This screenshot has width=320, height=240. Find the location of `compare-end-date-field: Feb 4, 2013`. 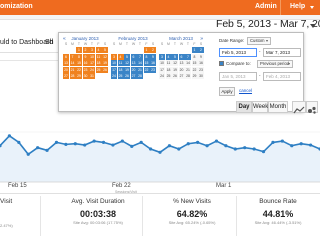

compare-end-date-field: Feb 4, 2013 is located at coordinates (282, 76).